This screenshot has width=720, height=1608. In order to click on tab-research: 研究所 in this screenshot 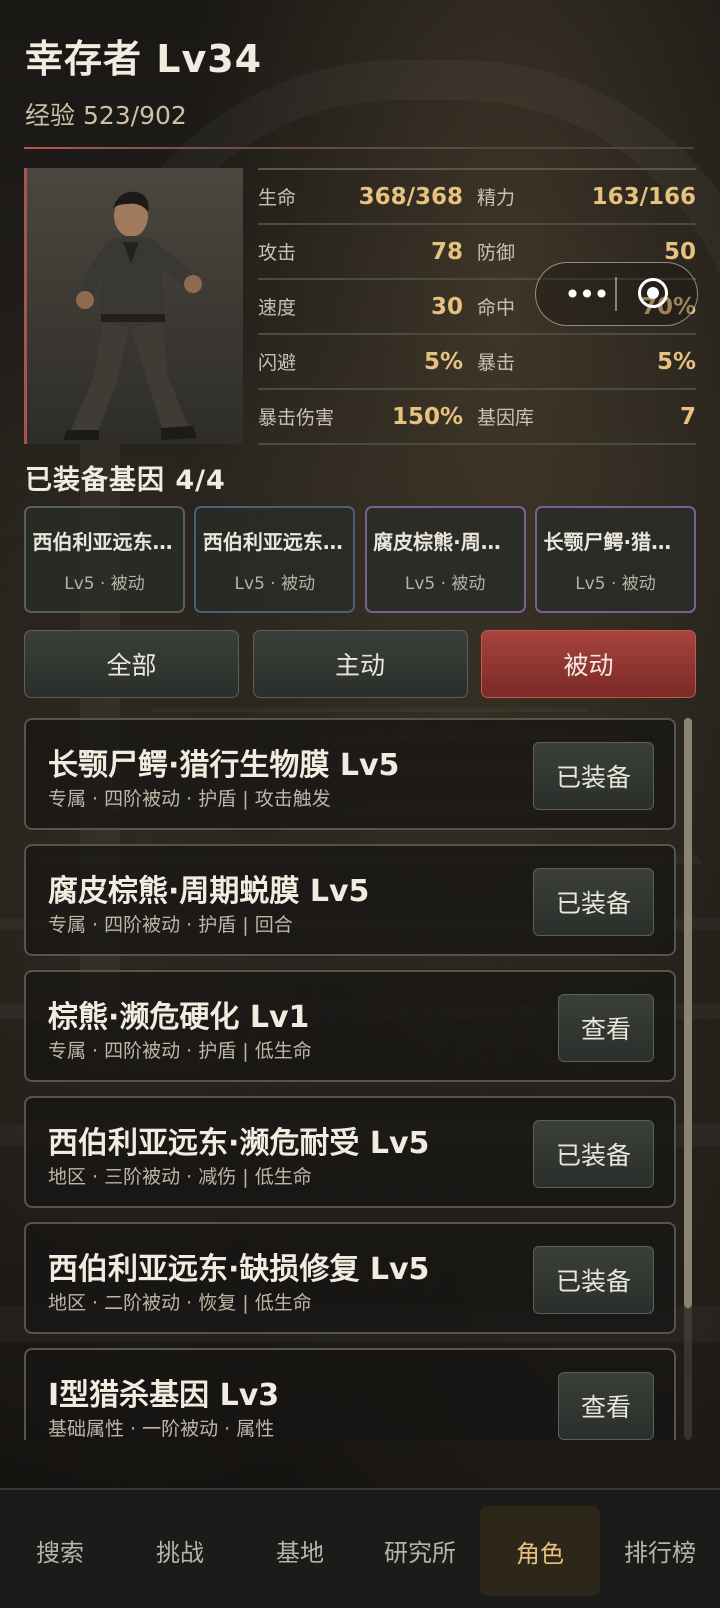, I will do `click(420, 1549)`.